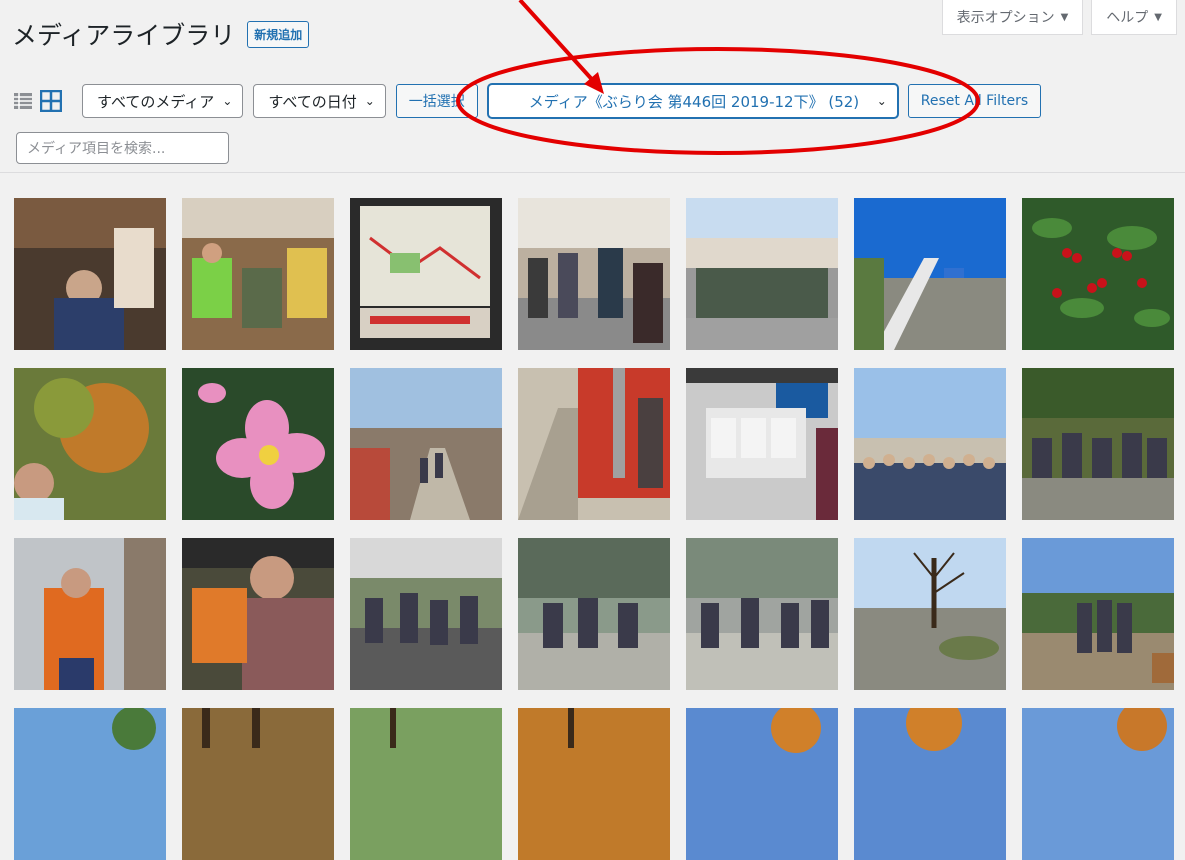 This screenshot has width=1185, height=860. Describe the element at coordinates (592, 172) in the screenshot. I see `divider` at that location.